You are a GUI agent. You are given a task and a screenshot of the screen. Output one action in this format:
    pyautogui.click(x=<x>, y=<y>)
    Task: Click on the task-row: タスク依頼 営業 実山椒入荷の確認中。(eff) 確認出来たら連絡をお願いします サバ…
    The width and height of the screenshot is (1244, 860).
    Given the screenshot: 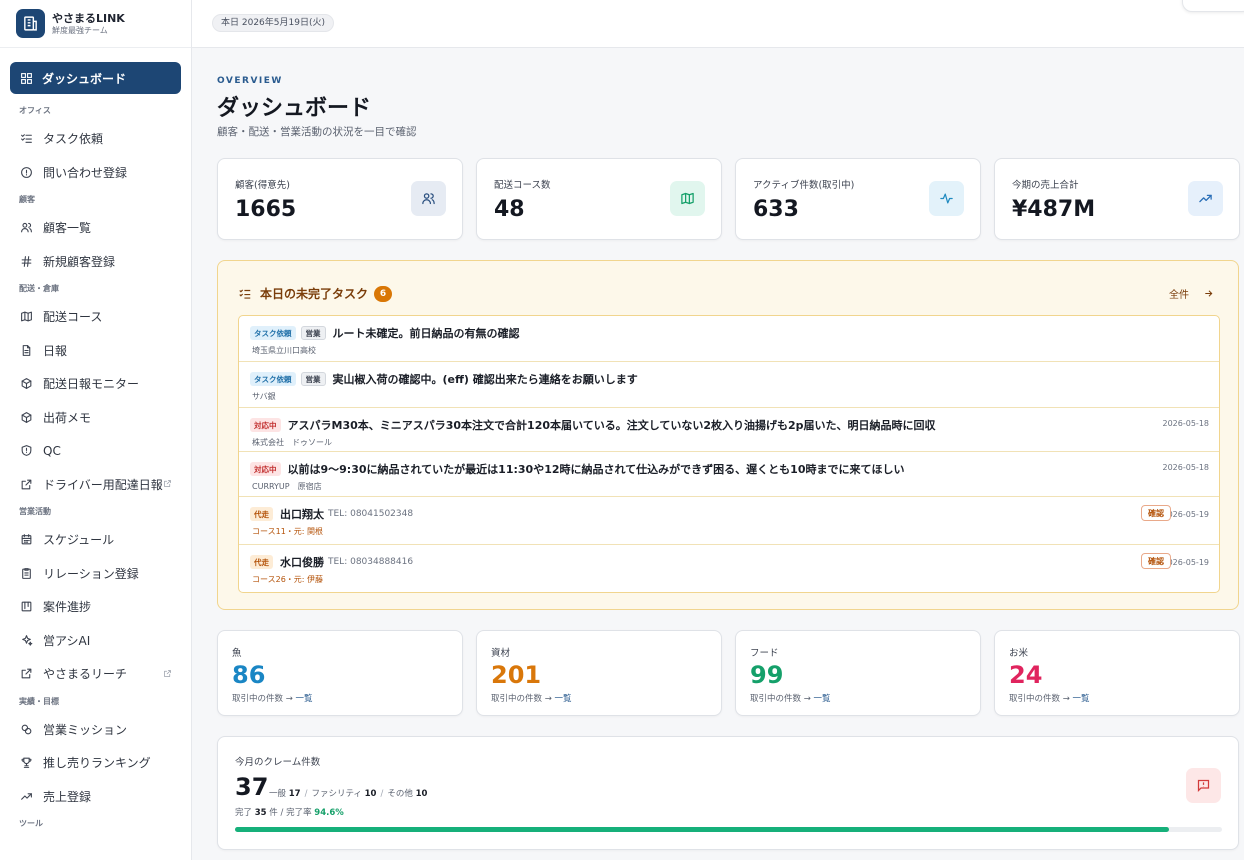 What is the action you would take?
    pyautogui.click(x=729, y=385)
    